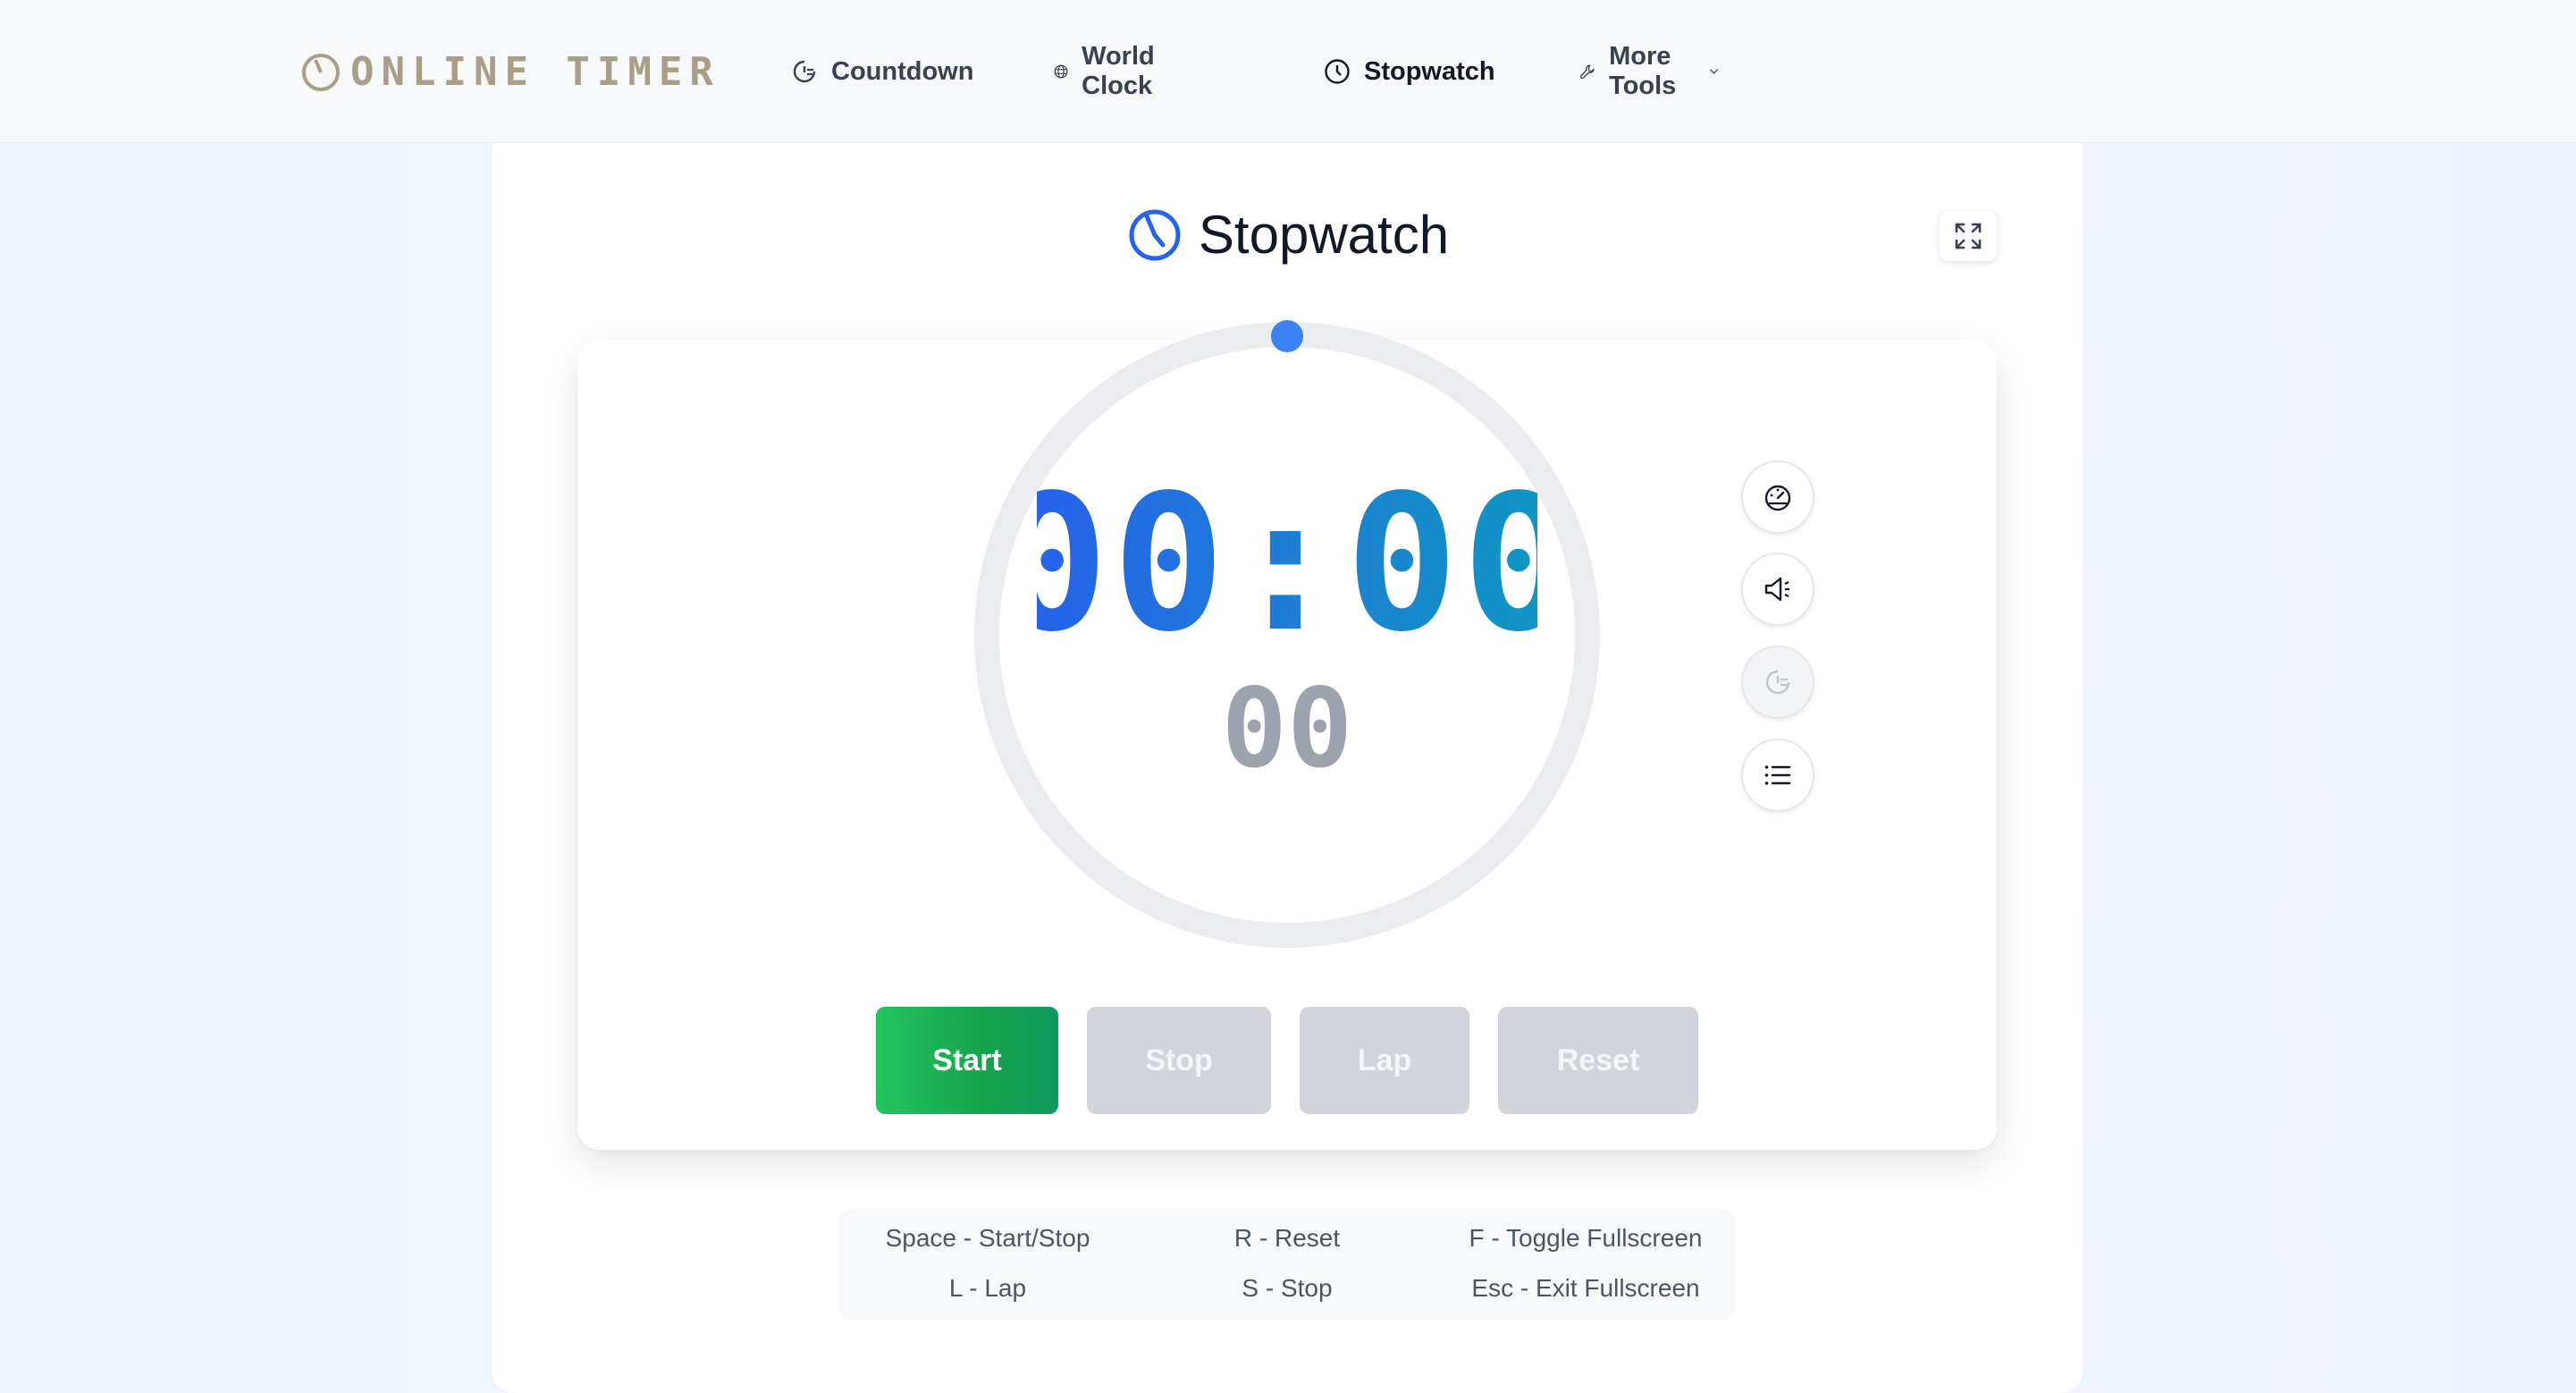 This screenshot has height=1393, width=2576. Describe the element at coordinates (988, 1288) in the screenshot. I see `shortcut-l: L - Lap` at that location.